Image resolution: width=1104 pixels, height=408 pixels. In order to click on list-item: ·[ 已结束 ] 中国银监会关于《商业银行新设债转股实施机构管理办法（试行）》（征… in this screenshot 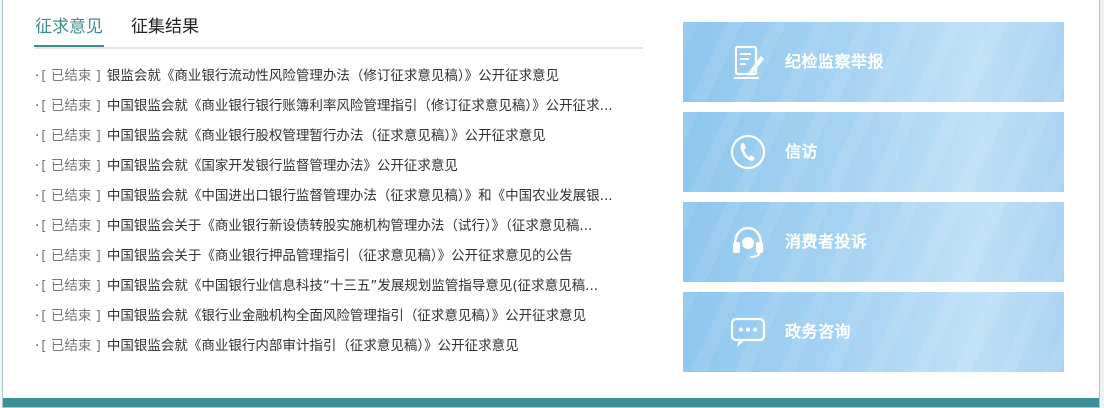, I will do `click(341, 226)`.